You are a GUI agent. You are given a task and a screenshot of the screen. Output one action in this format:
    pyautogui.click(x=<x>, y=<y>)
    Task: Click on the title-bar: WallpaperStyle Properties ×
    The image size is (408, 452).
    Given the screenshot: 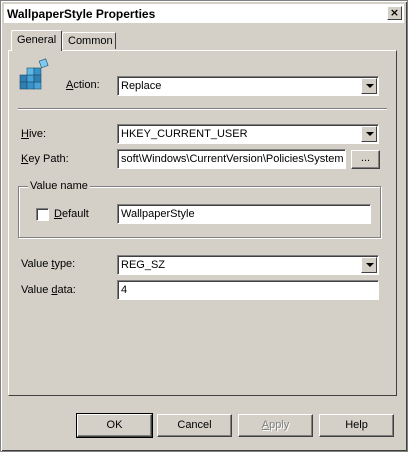 What is the action you would take?
    pyautogui.click(x=204, y=13)
    